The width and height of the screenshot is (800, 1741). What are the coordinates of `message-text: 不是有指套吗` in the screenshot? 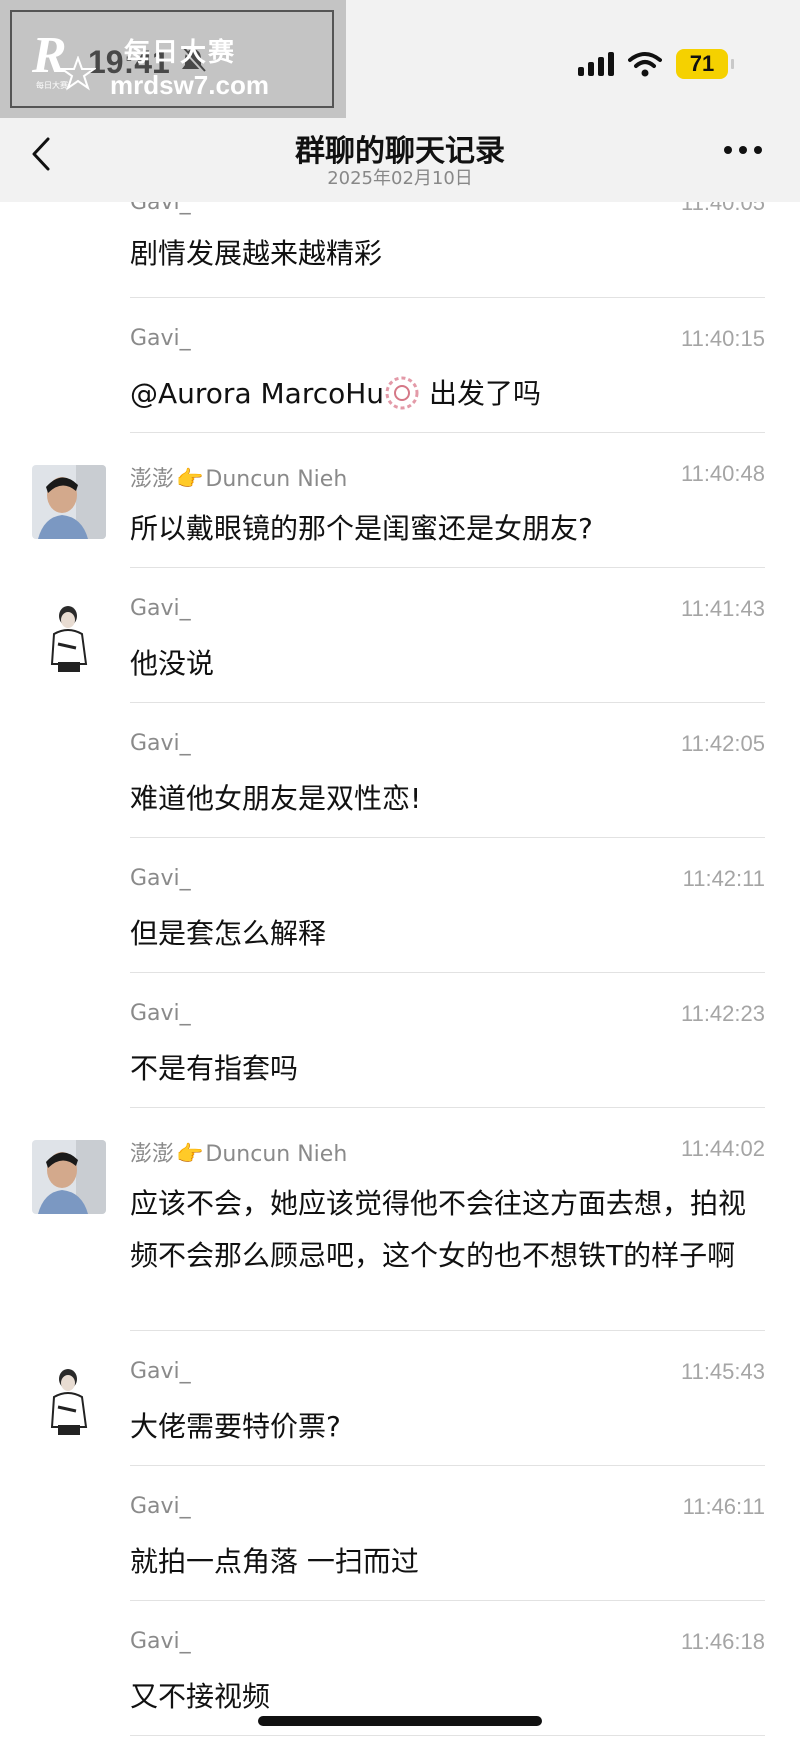 It's located at (214, 1068).